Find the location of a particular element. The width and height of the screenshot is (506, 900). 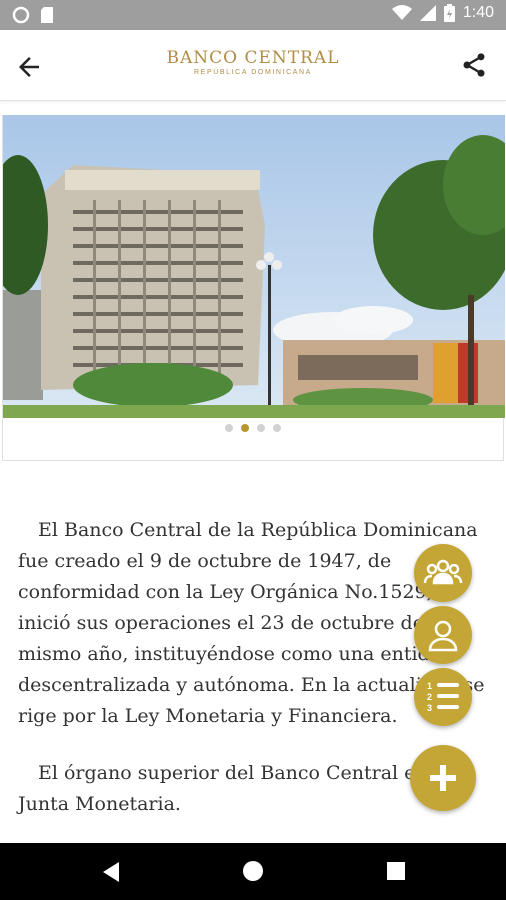

nav-home-button is located at coordinates (253, 873).